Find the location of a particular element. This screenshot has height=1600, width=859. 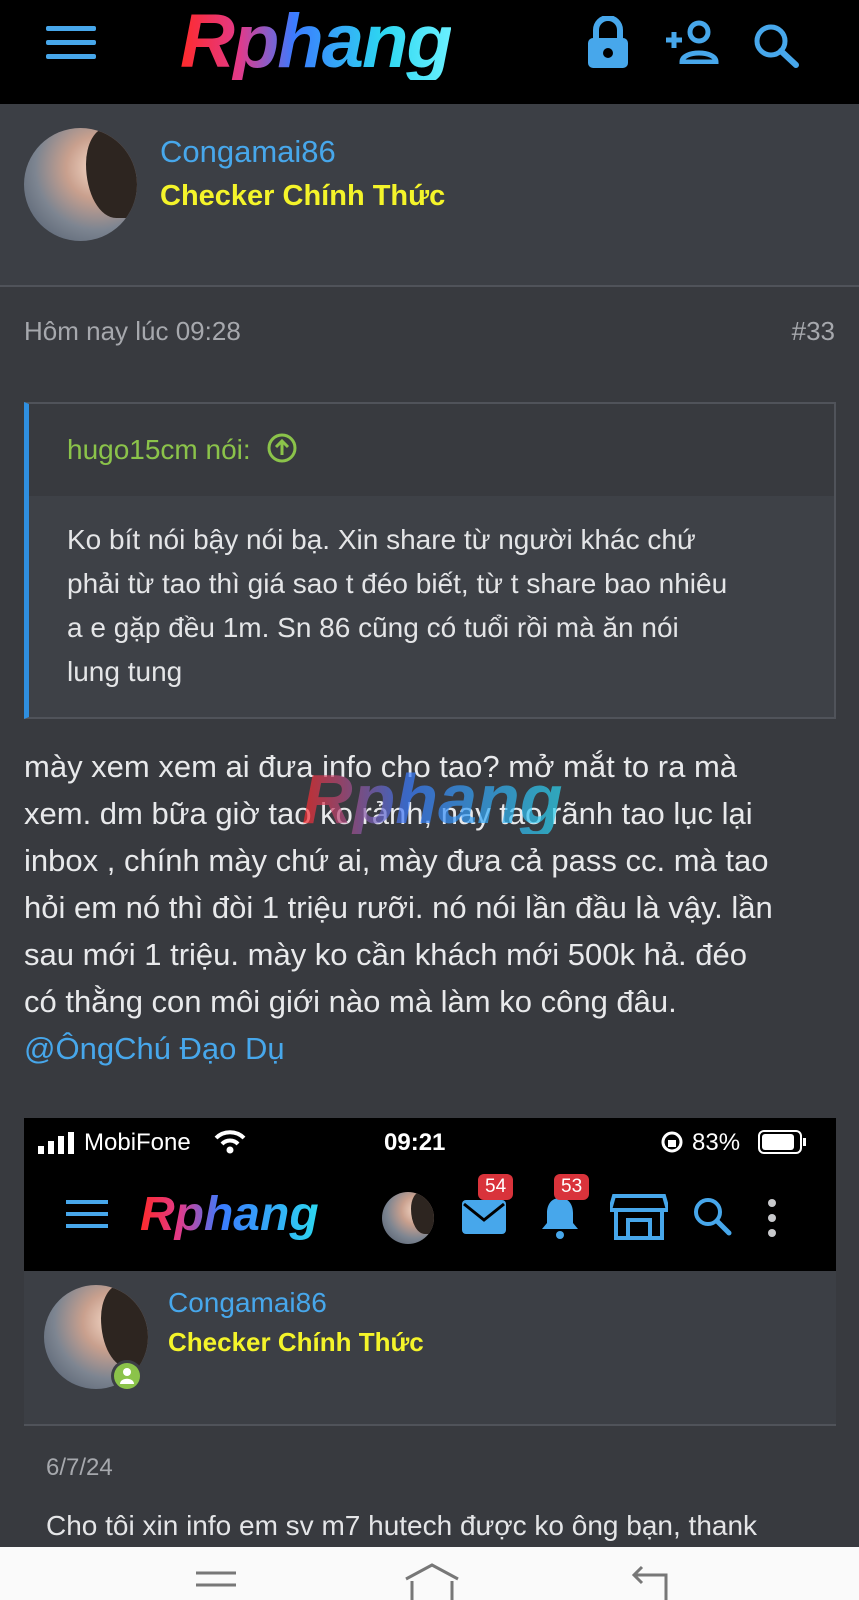

bell-icon is located at coordinates (560, 1219).